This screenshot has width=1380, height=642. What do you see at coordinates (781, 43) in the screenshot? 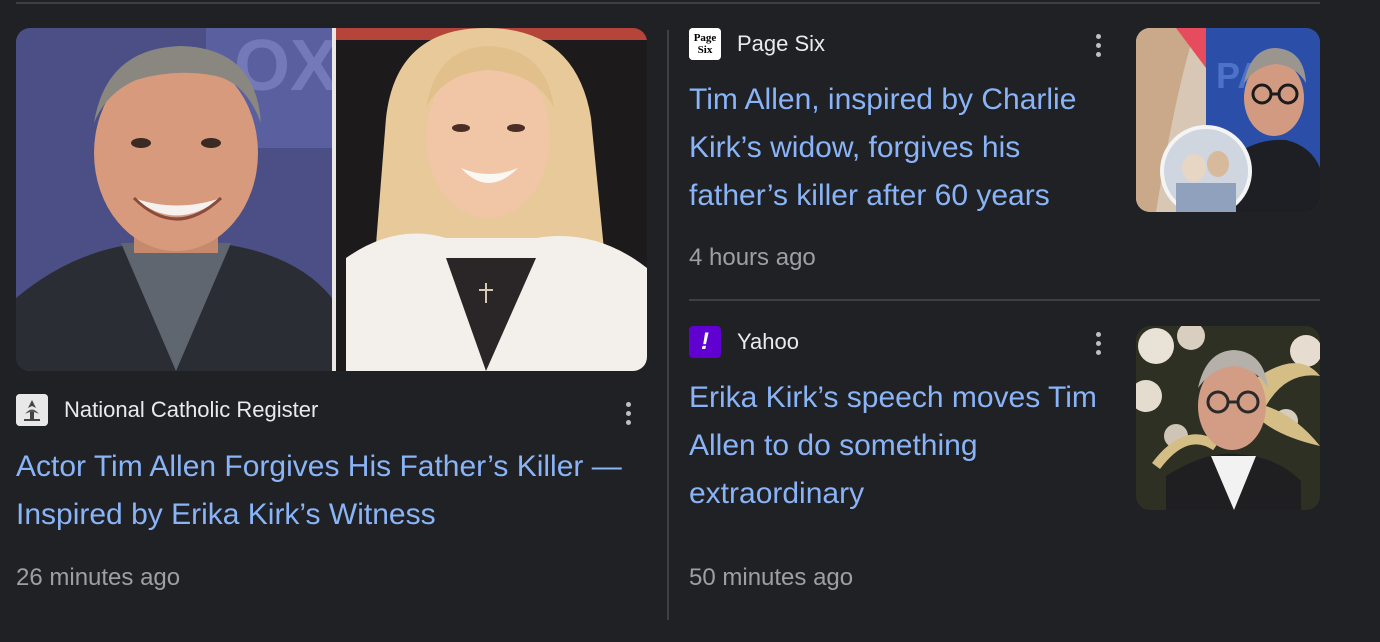
I see `story-2-source-name: Page Six` at bounding box center [781, 43].